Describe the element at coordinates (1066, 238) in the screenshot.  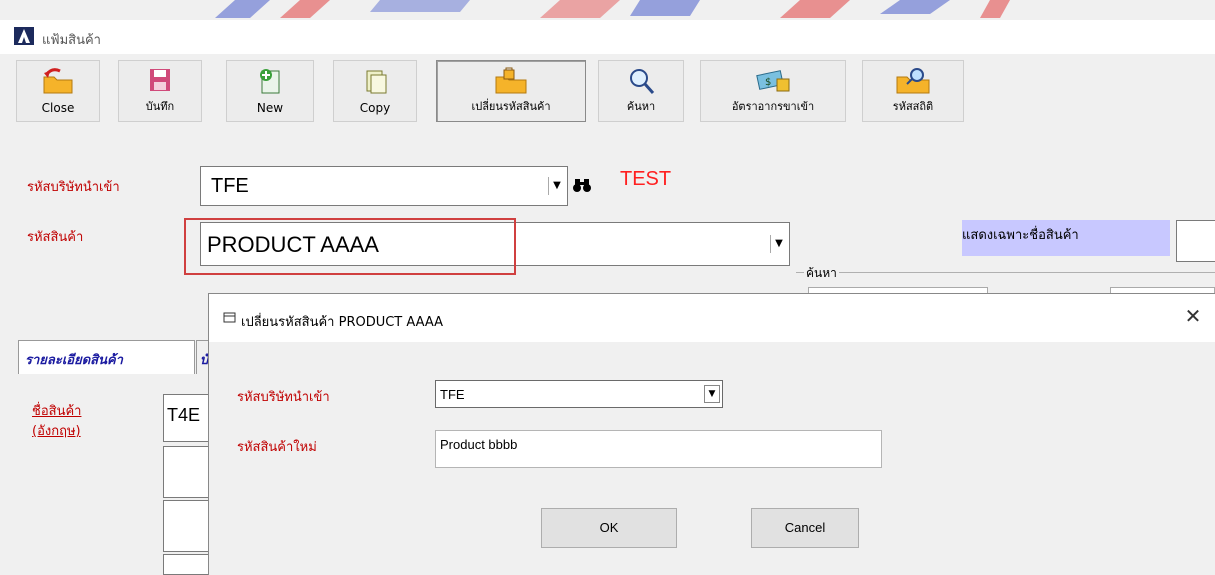
I see `filter-name-label: แสดงเฉพาะชื่อสินค้า` at that location.